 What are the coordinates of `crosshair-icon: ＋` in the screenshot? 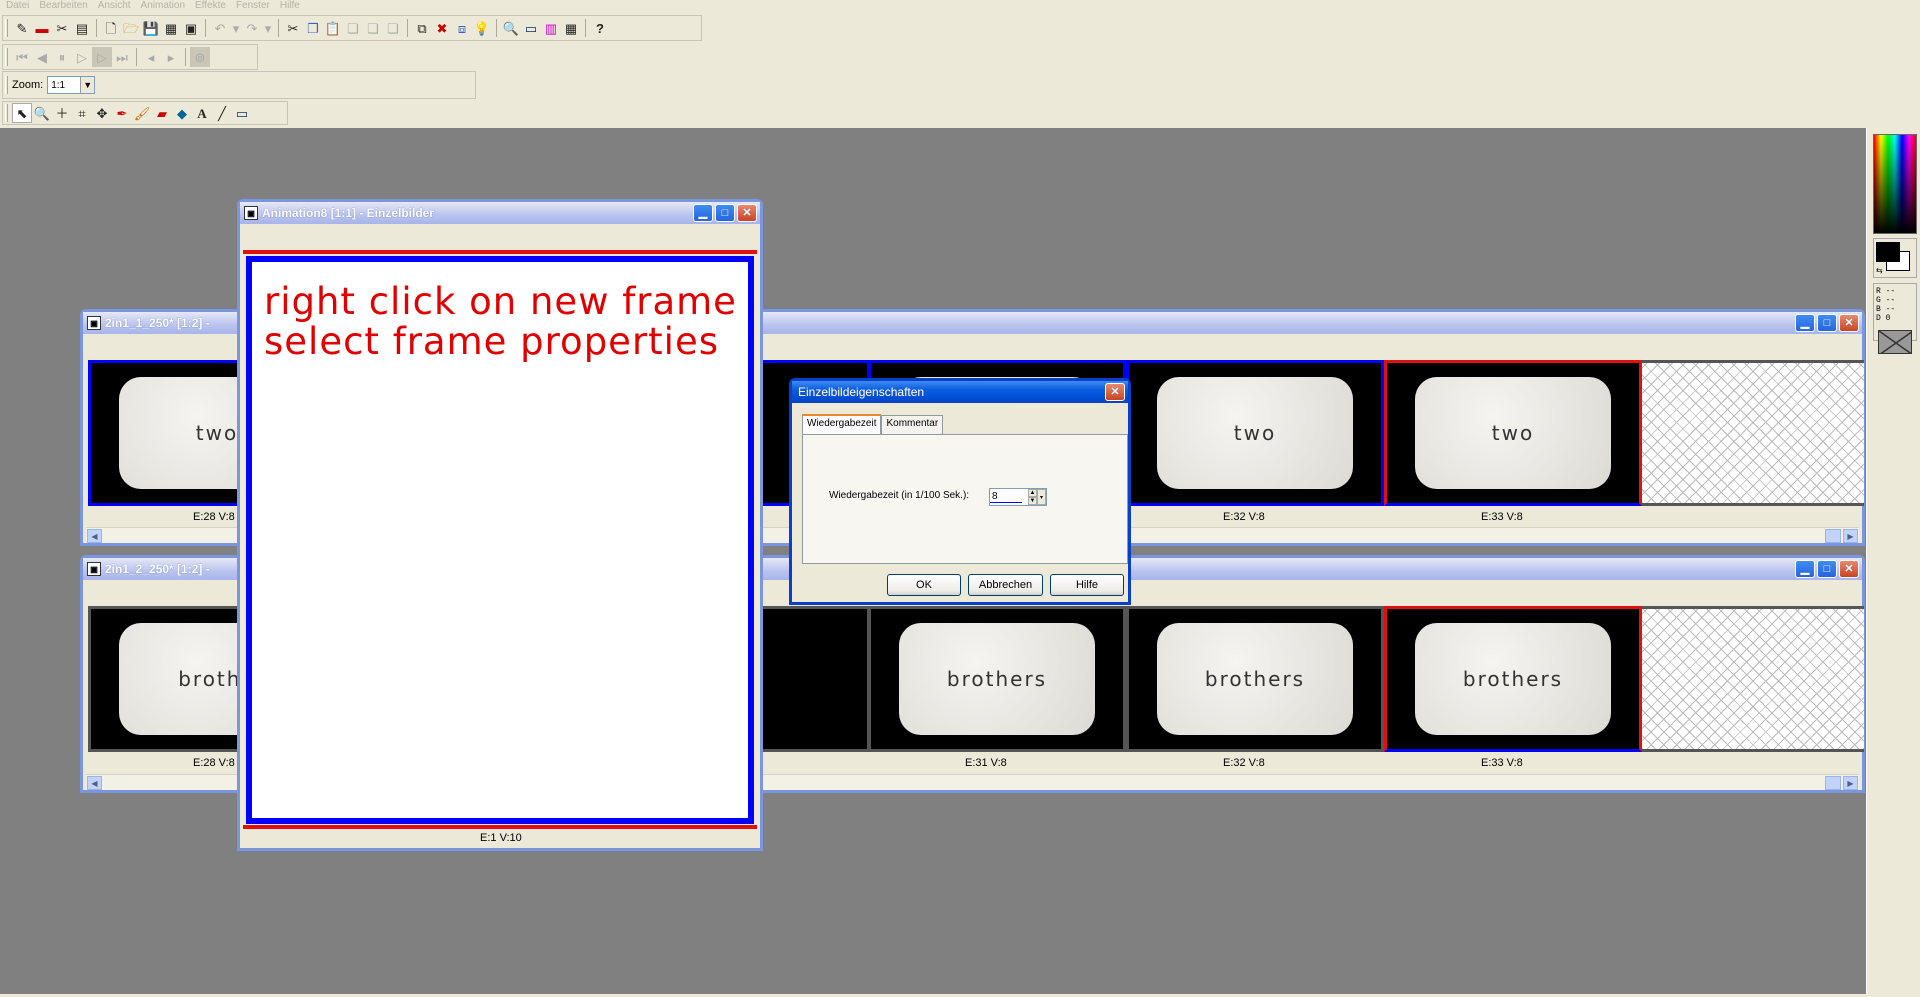 It's located at (62, 113).